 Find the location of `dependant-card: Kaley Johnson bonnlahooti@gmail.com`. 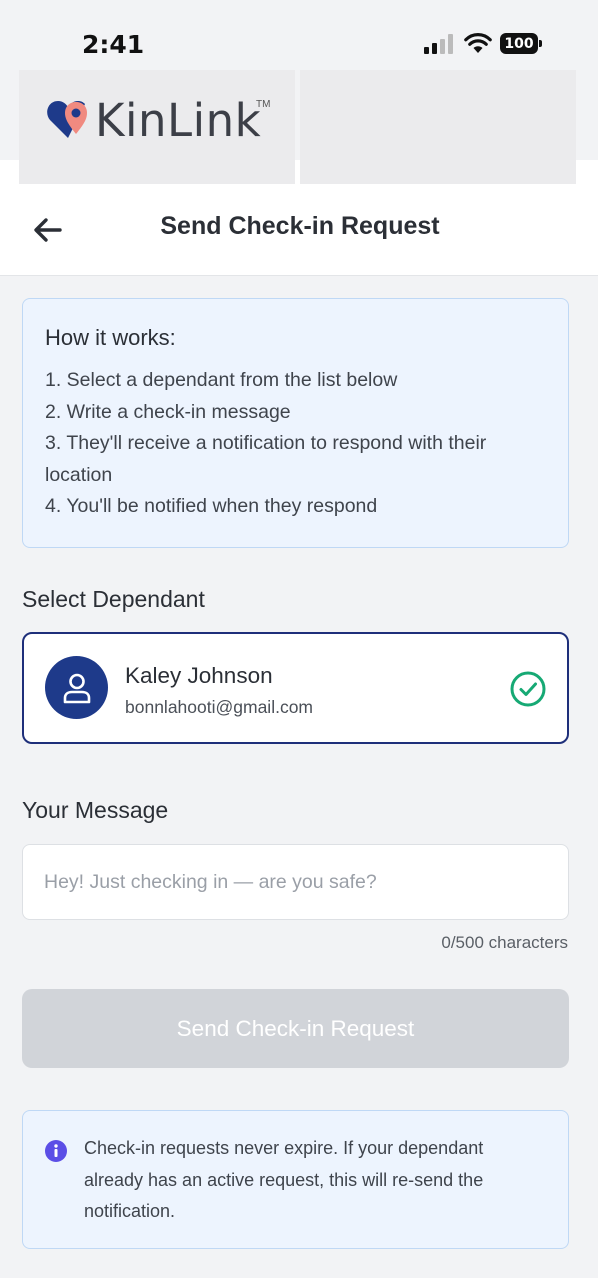

dependant-card: Kaley Johnson bonnlahooti@gmail.com is located at coordinates (295, 688).